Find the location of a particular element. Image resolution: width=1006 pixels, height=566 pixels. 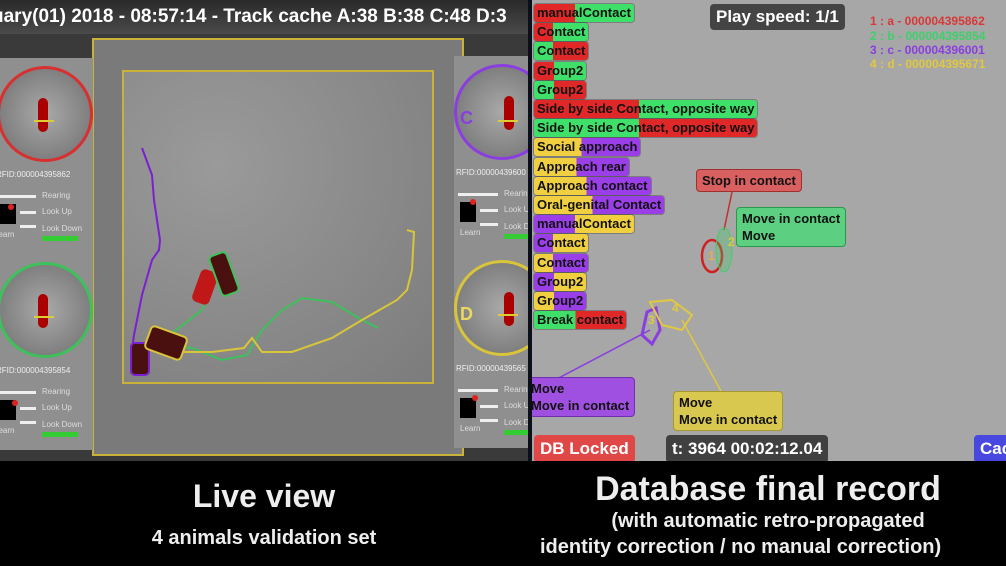

animal-b-rfid: RFID:000004395854 is located at coordinates (35, 370).